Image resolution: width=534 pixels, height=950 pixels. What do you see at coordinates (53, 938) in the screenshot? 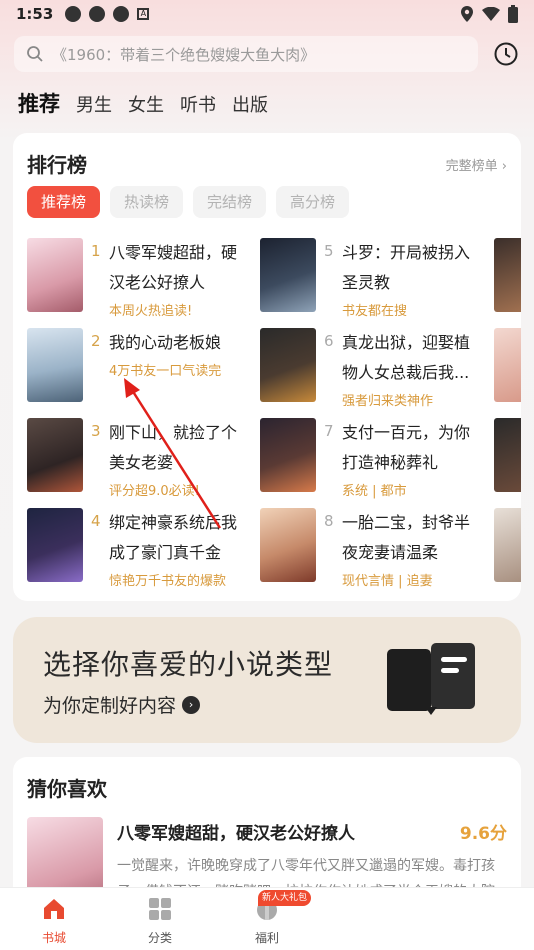
I see `nav-label: 书城` at bounding box center [53, 938].